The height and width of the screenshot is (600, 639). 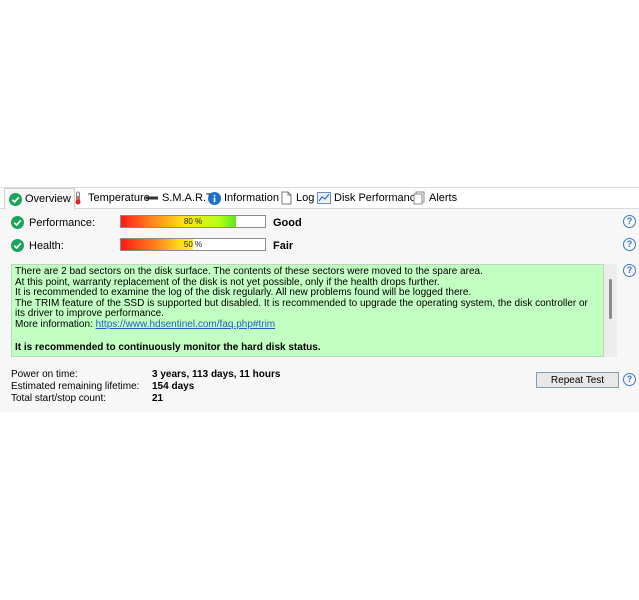 I want to click on performance-percent: 80 %, so click(x=193, y=221).